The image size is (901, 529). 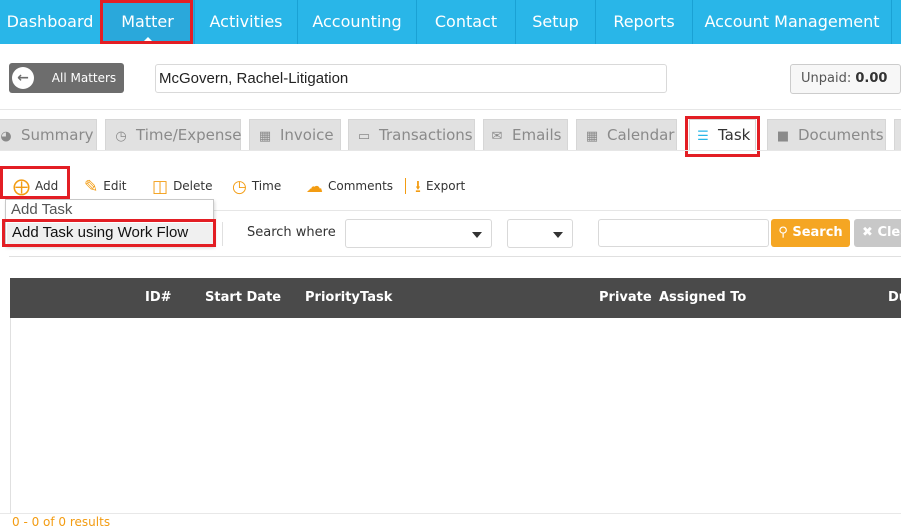 I want to click on dashboard-icon: ◕, so click(x=6, y=136).